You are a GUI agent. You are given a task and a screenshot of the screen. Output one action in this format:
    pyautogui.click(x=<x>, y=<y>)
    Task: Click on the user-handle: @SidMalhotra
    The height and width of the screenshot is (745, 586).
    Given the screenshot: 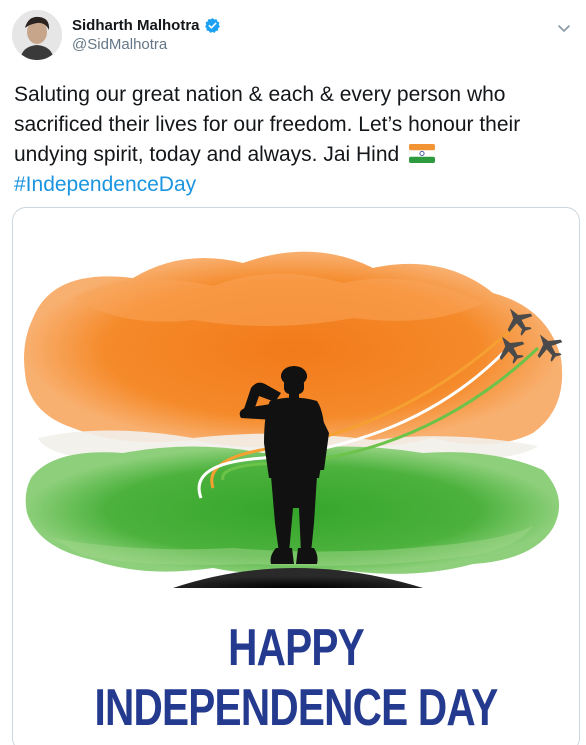 What is the action you would take?
    pyautogui.click(x=146, y=44)
    